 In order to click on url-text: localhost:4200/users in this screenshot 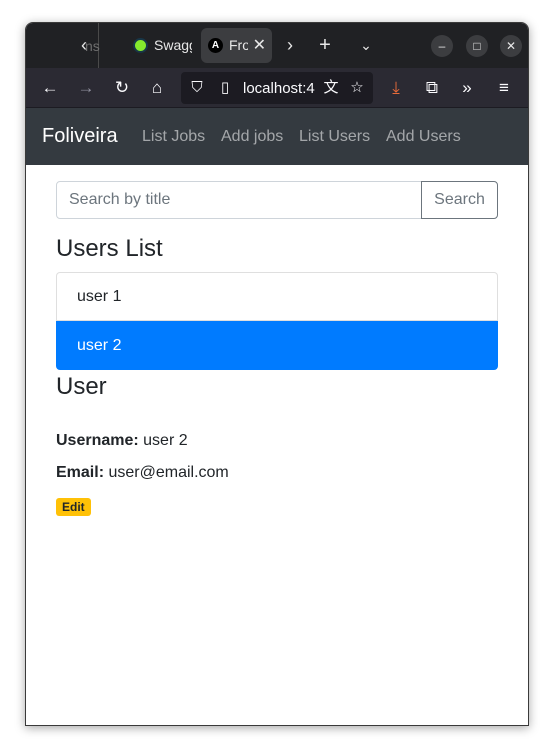, I will do `click(279, 88)`.